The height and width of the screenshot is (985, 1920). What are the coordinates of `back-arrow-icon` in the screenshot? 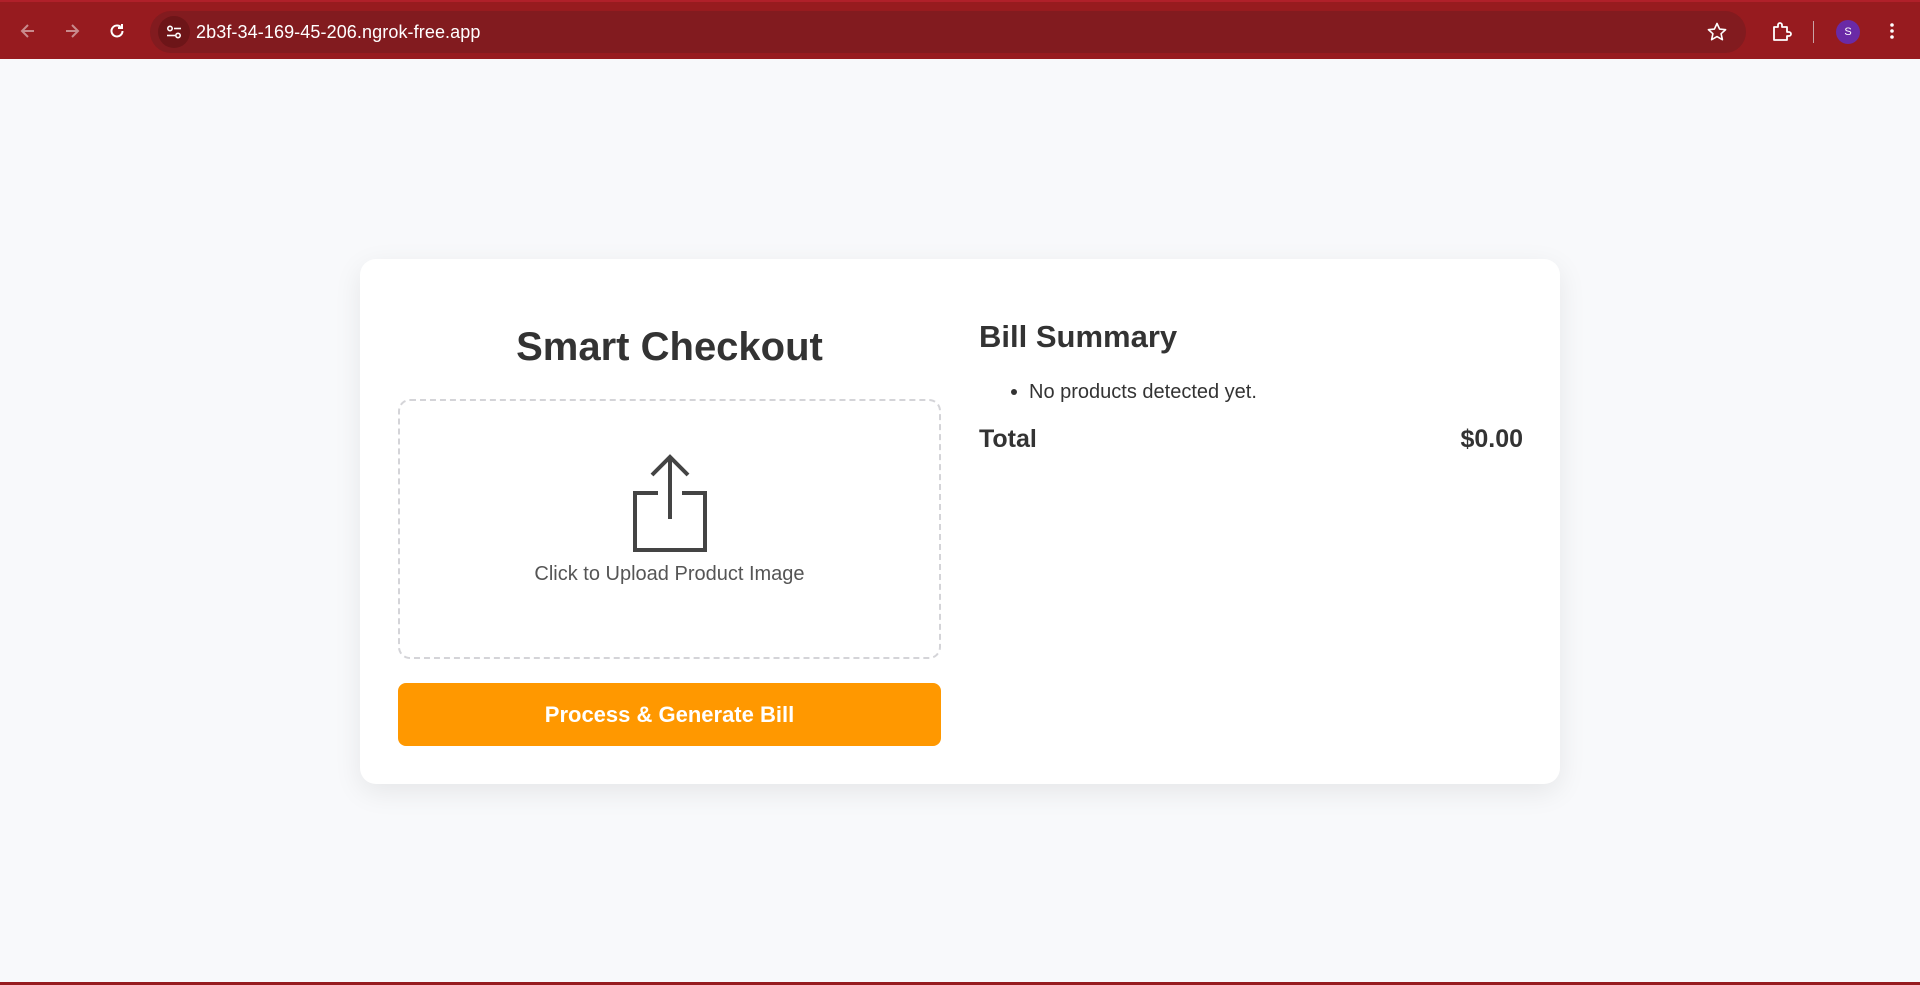 It's located at (28, 31).